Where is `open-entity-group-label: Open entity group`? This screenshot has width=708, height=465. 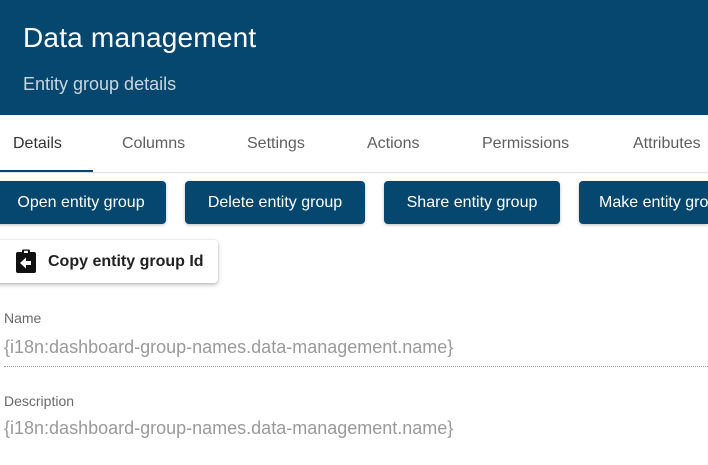 open-entity-group-label: Open entity group is located at coordinates (81, 202).